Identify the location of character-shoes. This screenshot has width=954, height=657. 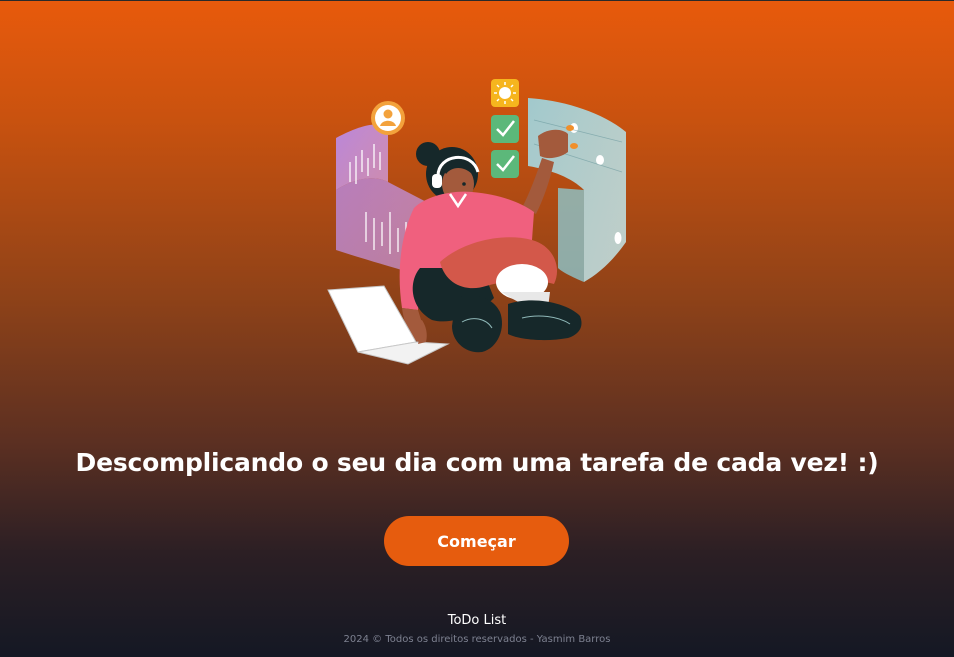
(517, 324).